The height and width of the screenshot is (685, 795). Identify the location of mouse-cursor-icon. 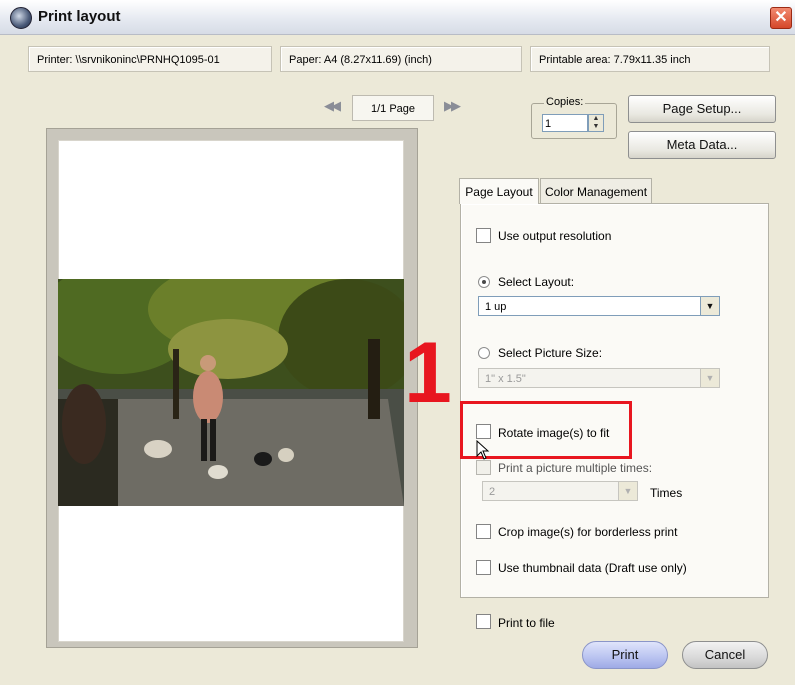
(483, 450).